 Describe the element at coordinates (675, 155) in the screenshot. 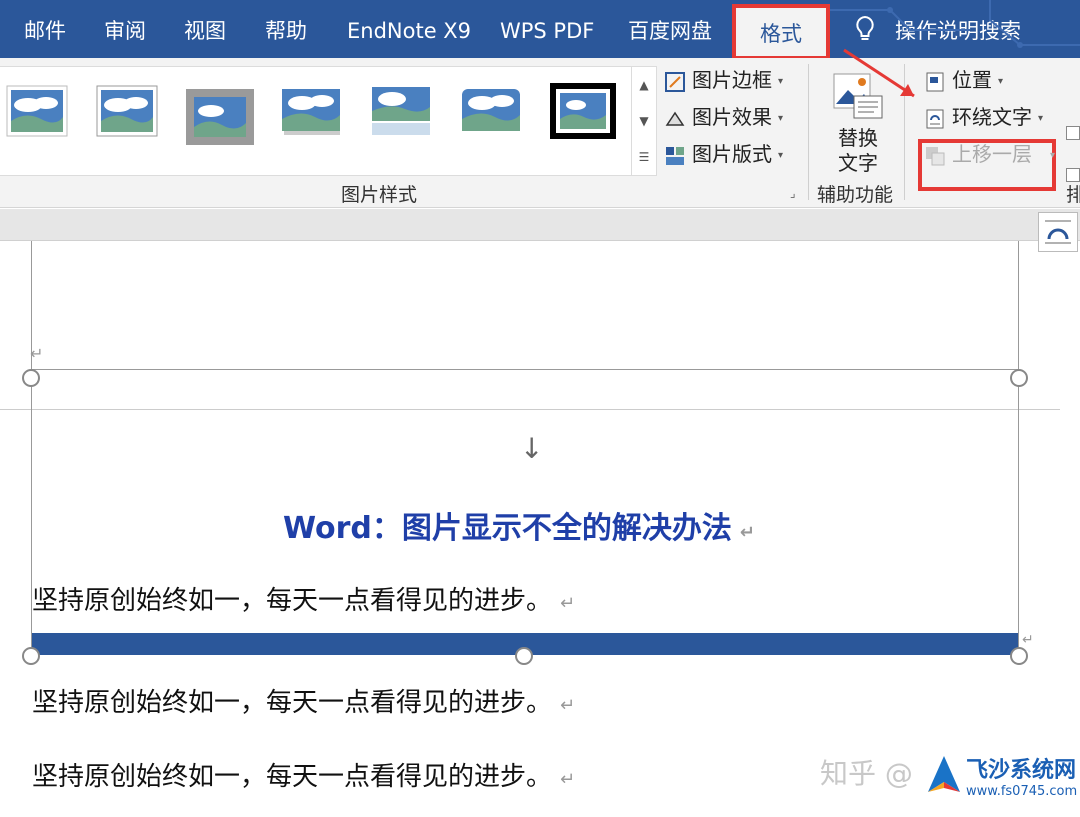

I see `picture-layout-icon` at that location.